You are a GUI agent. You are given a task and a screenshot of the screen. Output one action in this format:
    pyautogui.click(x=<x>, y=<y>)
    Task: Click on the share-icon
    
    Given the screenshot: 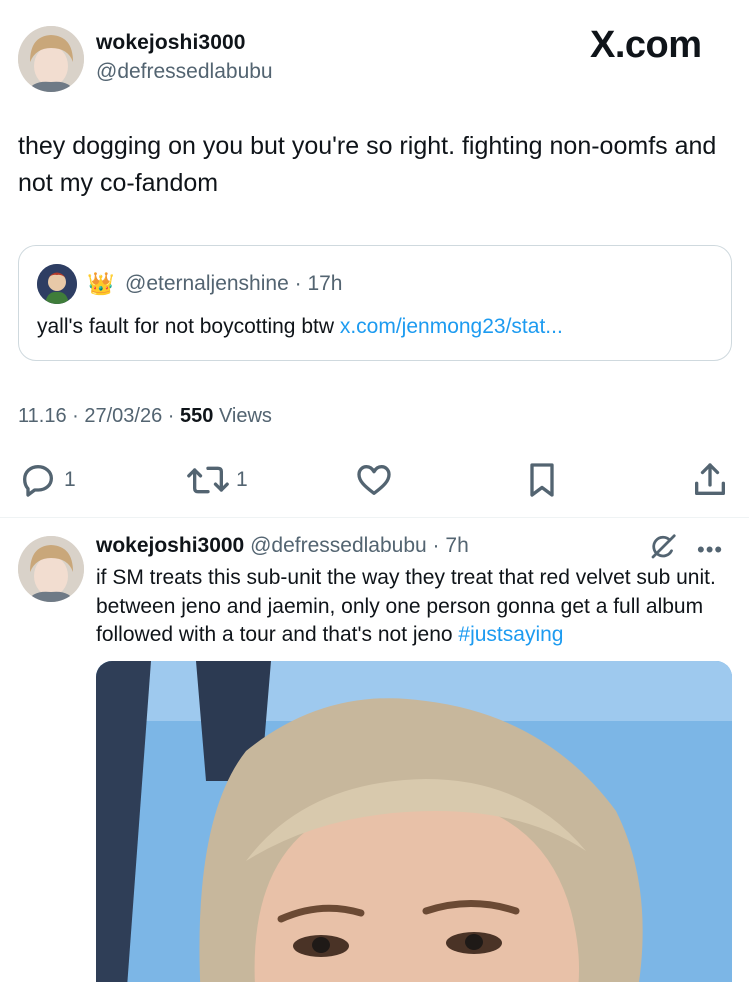 What is the action you would take?
    pyautogui.click(x=710, y=479)
    